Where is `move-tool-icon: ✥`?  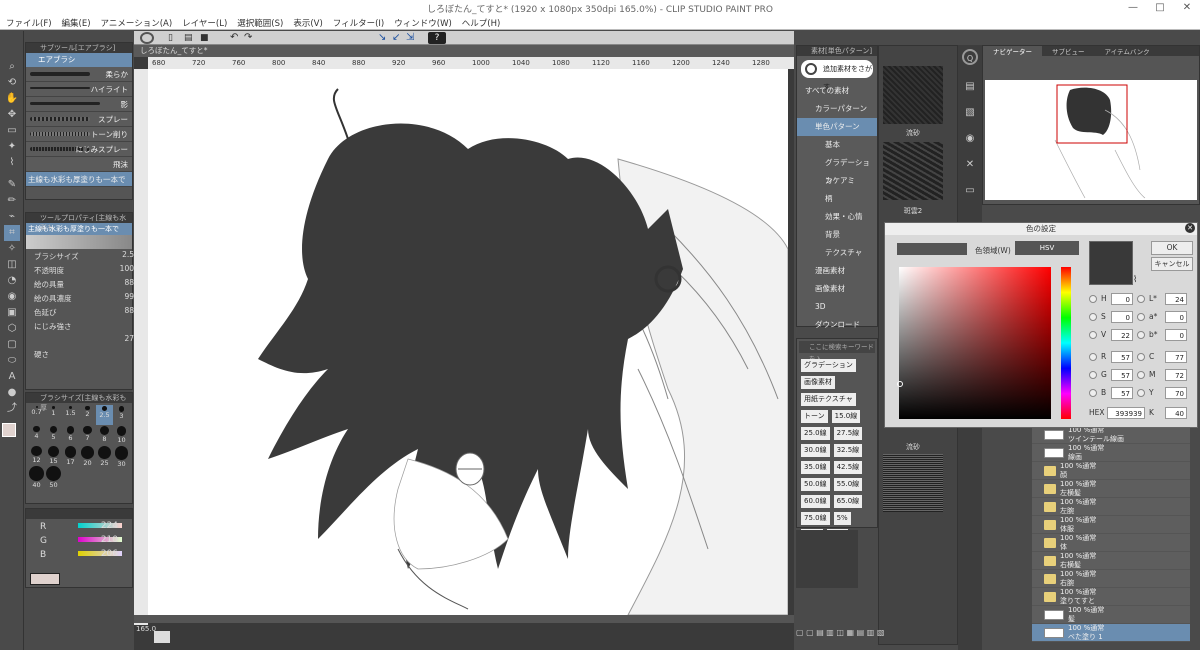
move-tool-icon: ✥ is located at coordinates (12, 115).